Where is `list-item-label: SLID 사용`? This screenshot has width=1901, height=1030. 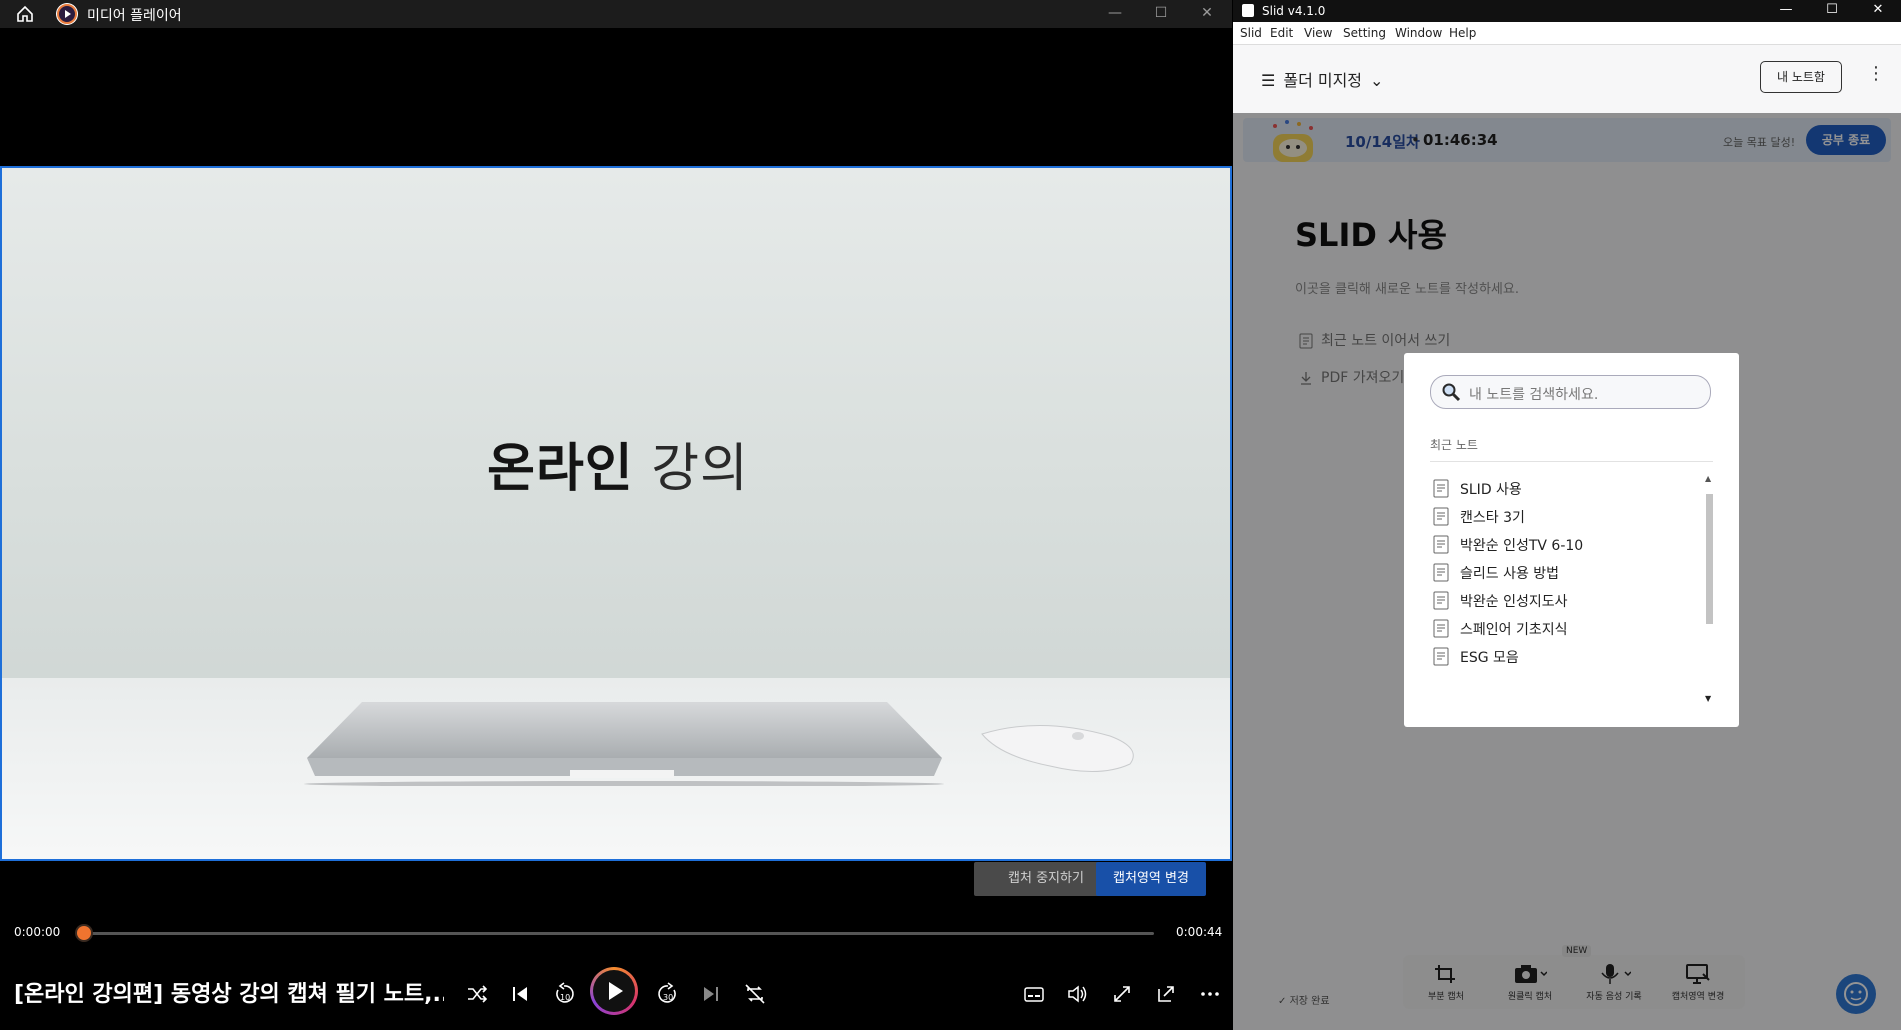
list-item-label: SLID 사용 is located at coordinates (1491, 490).